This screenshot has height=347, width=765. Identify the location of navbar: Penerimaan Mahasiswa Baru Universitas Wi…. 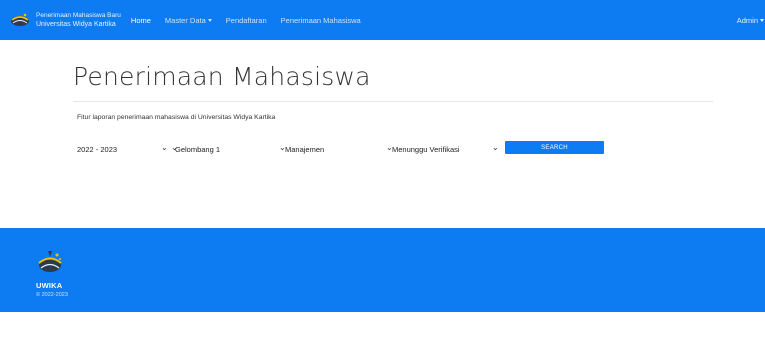
(382, 20).